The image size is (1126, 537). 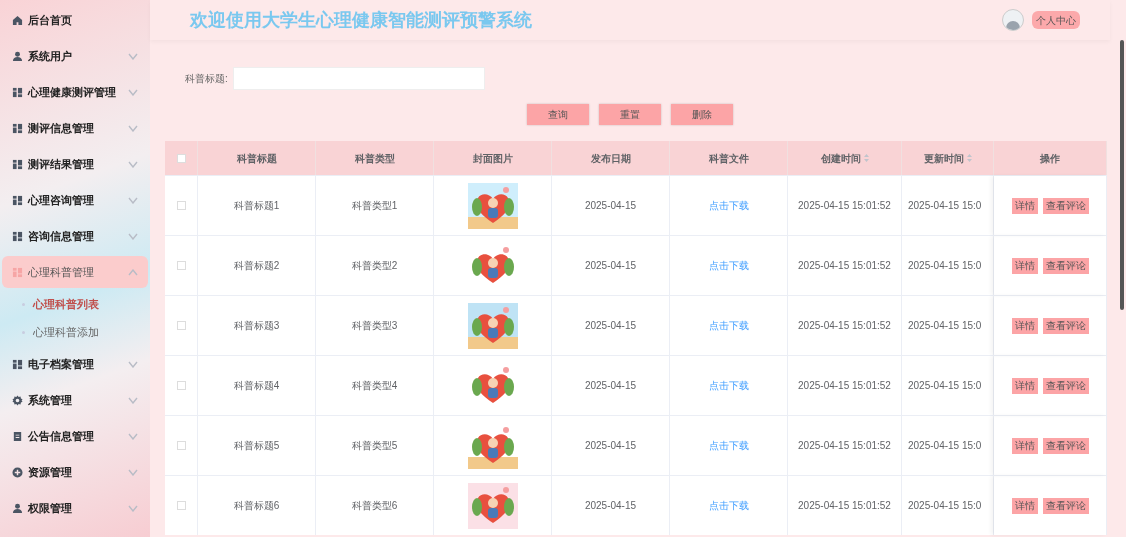 What do you see at coordinates (256, 386) in the screenshot?
I see `table-cell-text: 科普标题4` at bounding box center [256, 386].